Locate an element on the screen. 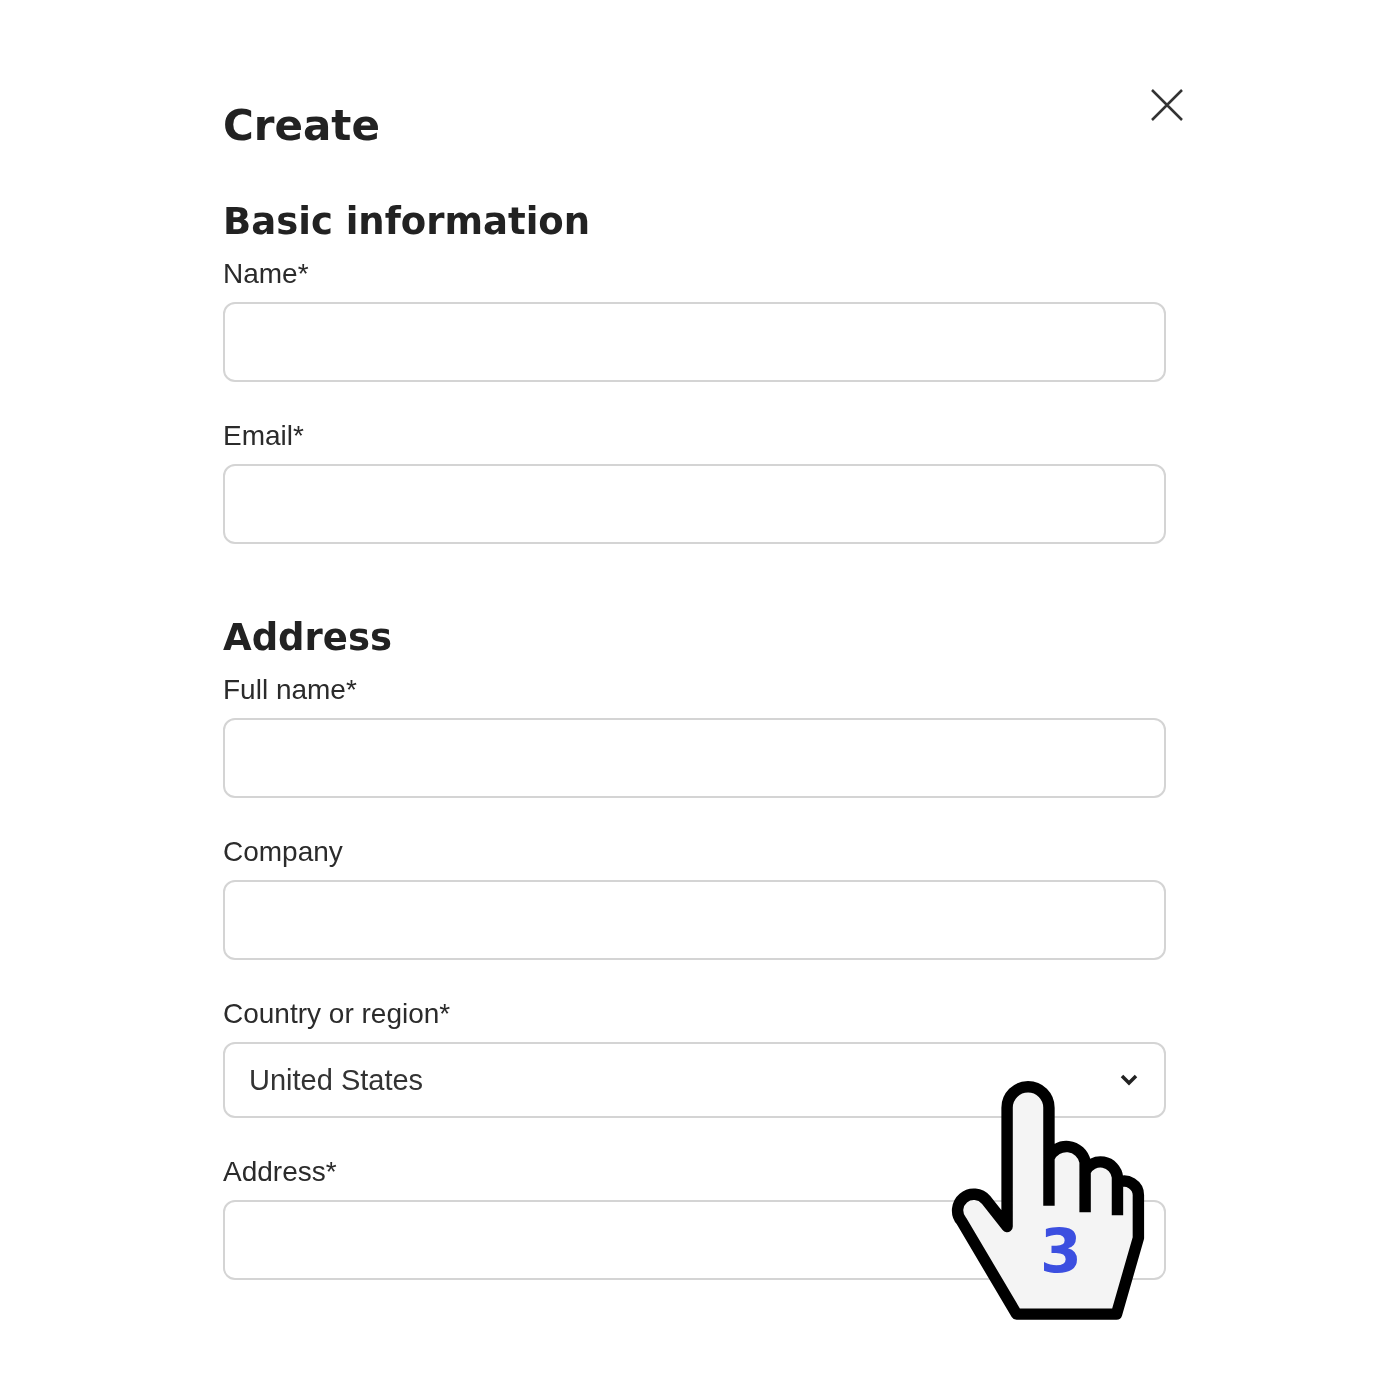  section-heading: Address is located at coordinates (307, 638).